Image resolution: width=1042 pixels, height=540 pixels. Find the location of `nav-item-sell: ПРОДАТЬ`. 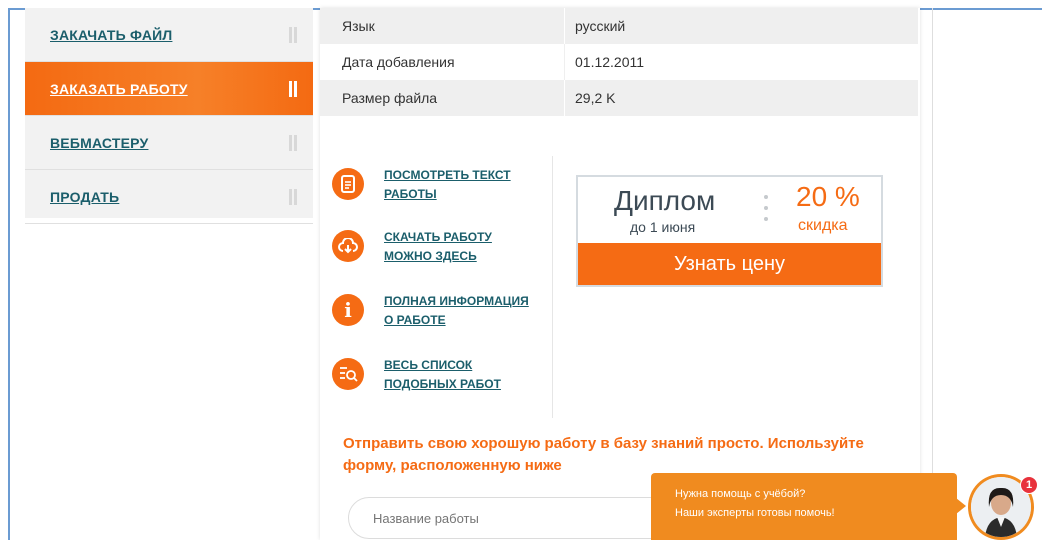

nav-item-sell: ПРОДАТЬ is located at coordinates (169, 197).